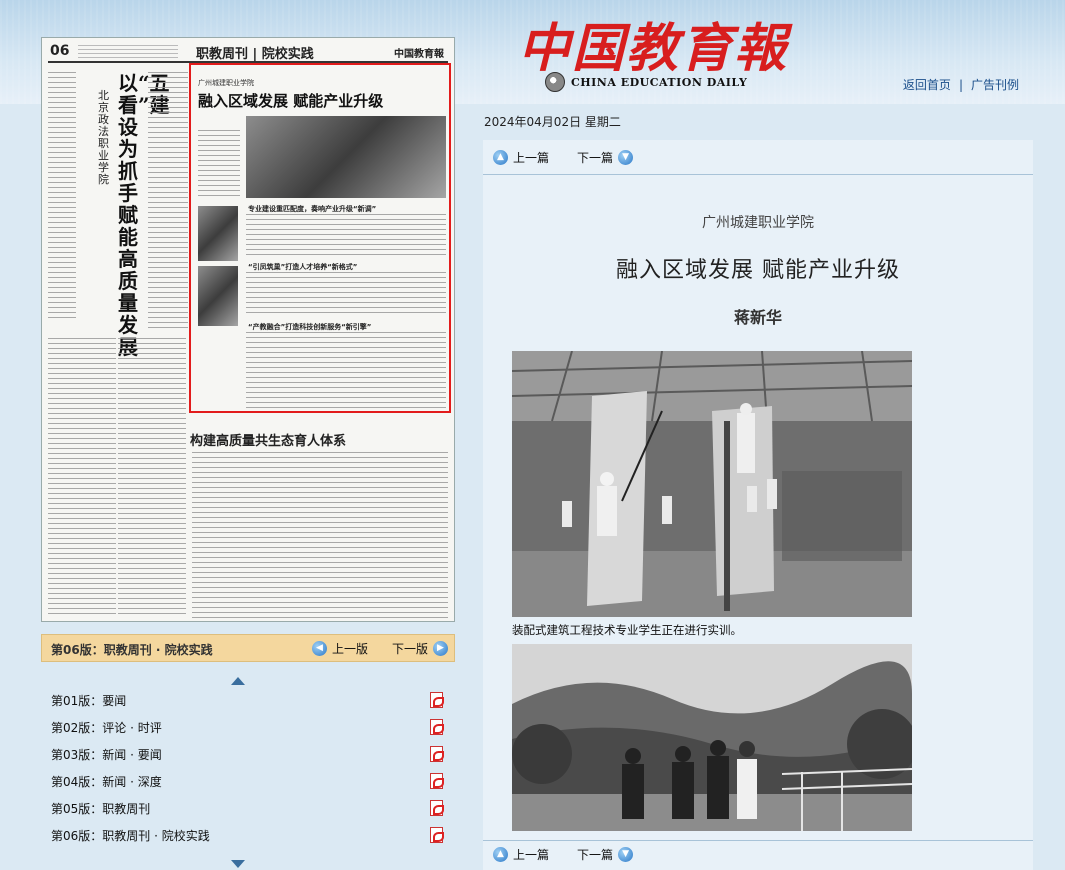 This screenshot has width=1065, height=870. I want to click on page-number: 06, so click(60, 51).